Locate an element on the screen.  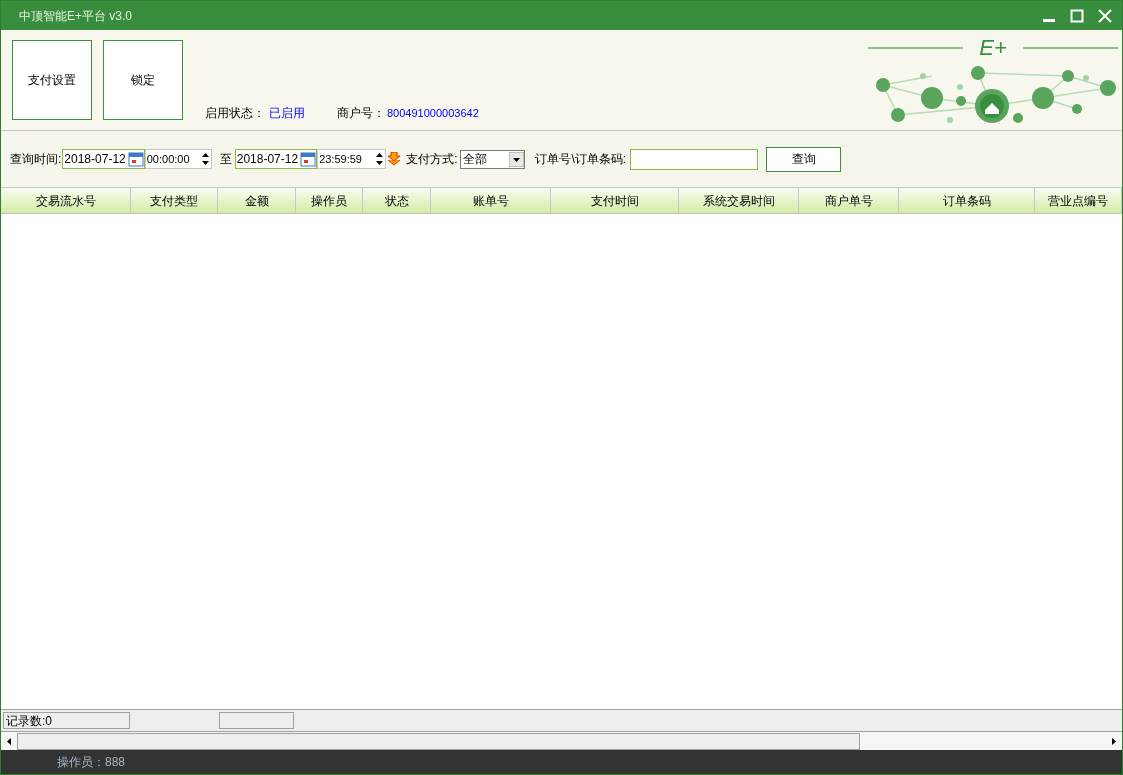
network-logo-drawing: E+ is located at coordinates (993, 80).